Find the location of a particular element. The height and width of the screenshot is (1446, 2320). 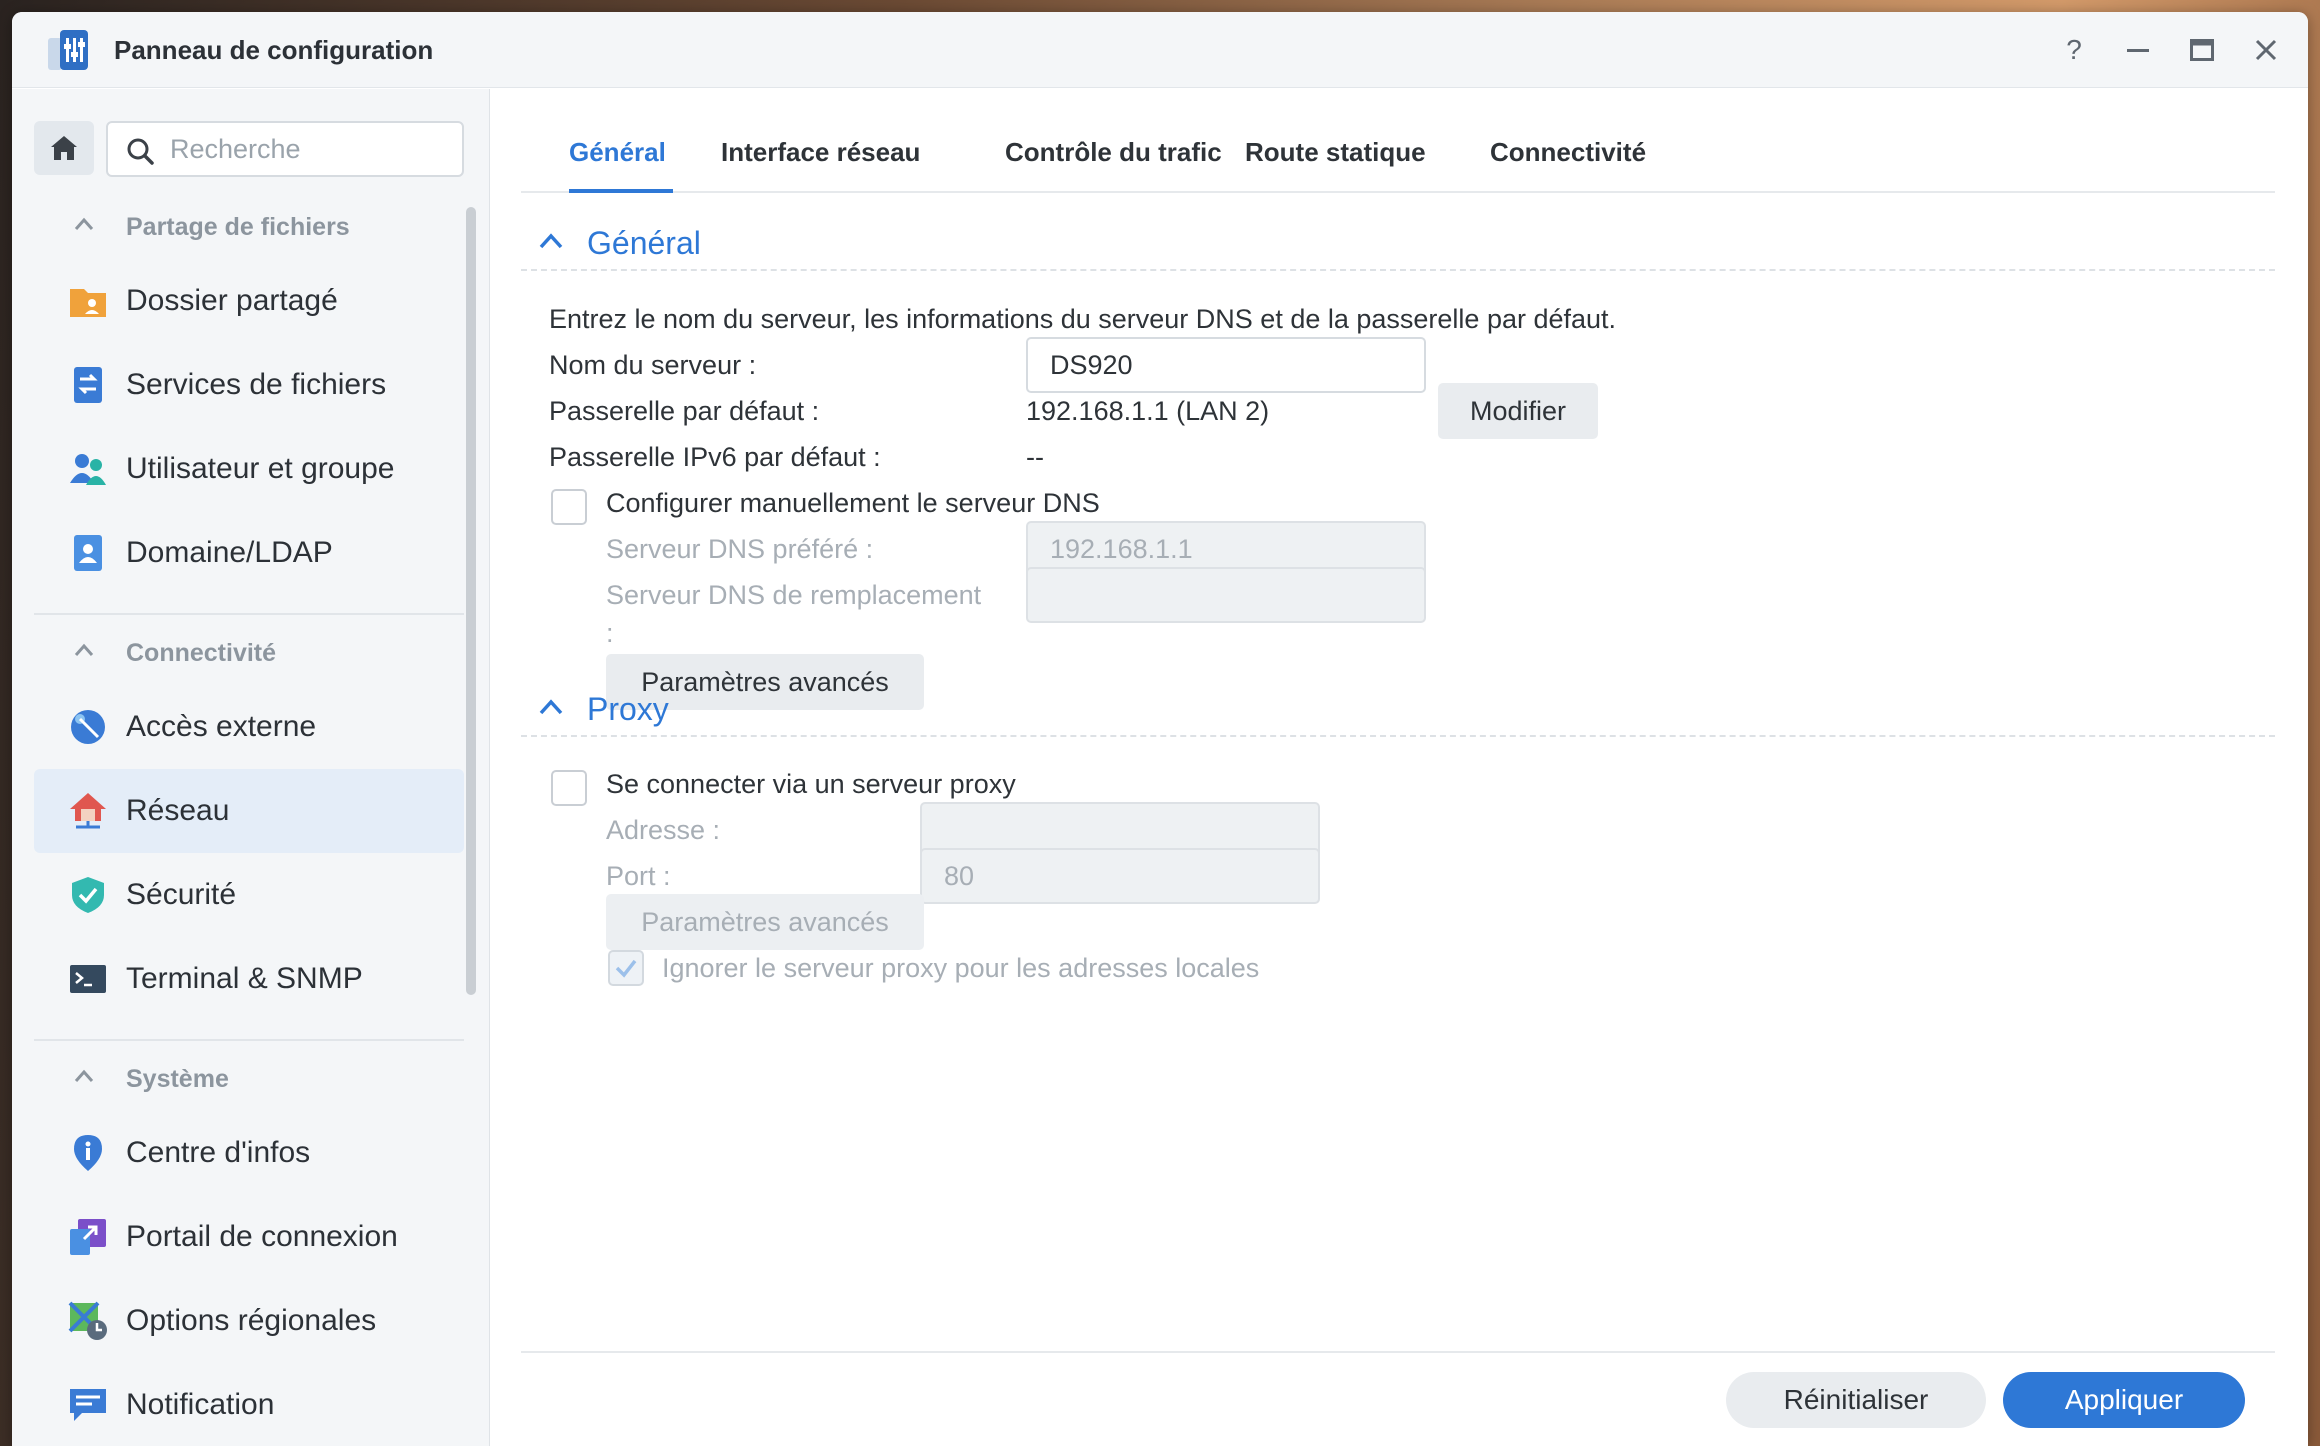

info-icon is located at coordinates (88, 1153).